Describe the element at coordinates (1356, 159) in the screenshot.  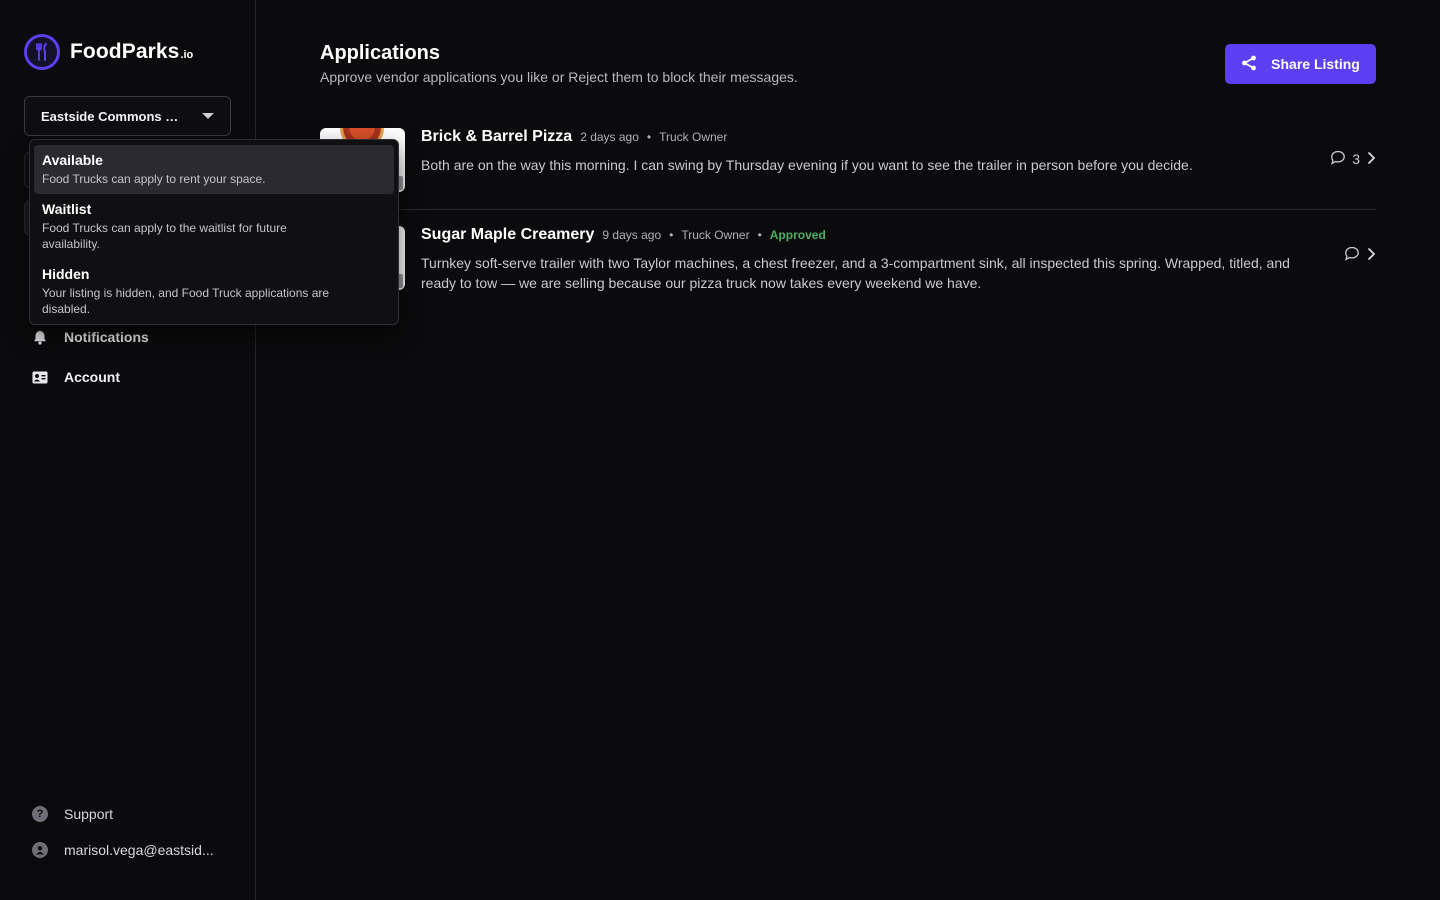
I see `comment-count: 3` at that location.